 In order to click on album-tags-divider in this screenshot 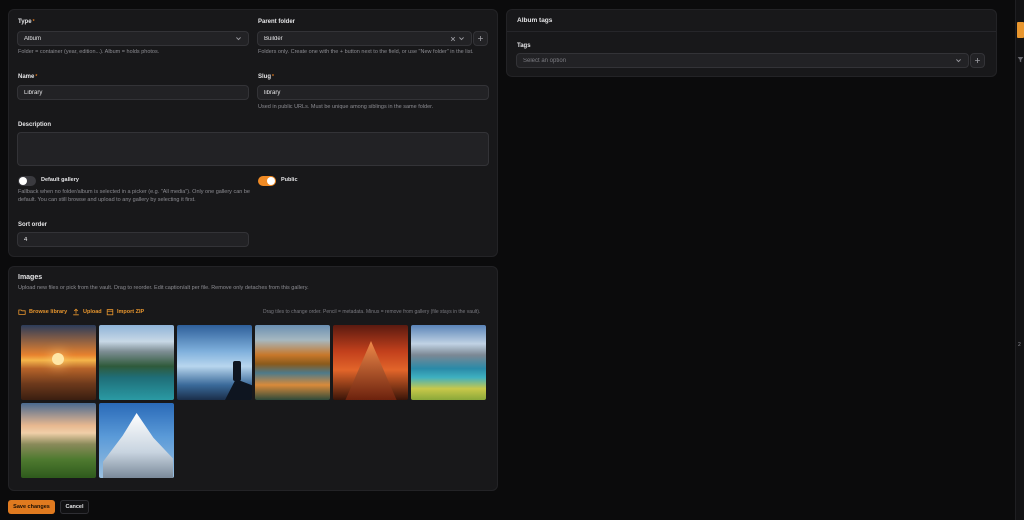, I will do `click(751, 31)`.